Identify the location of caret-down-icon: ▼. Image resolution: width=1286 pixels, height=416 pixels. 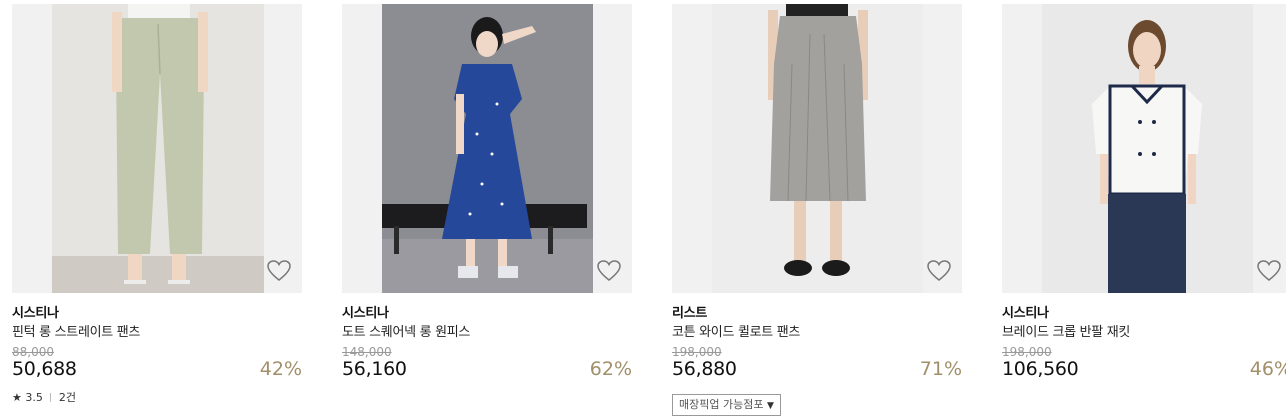
(770, 406).